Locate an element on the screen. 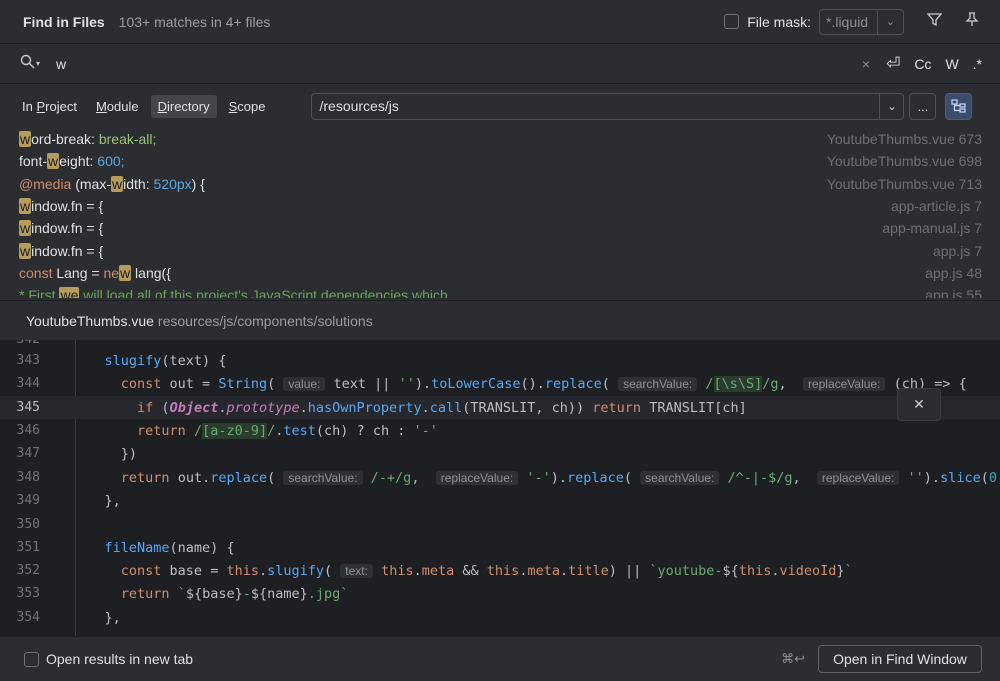  code-text: break-all; is located at coordinates (127, 139).